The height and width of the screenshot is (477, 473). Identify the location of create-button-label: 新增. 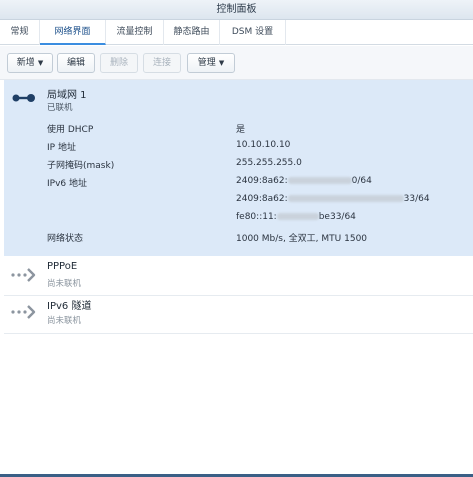
(25, 63).